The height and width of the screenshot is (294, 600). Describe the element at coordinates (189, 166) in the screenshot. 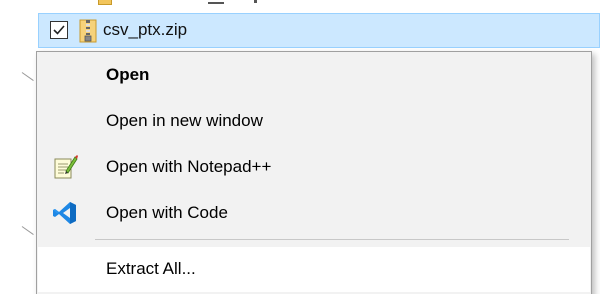

I see `menu-item-label: Open with Notepad++` at that location.